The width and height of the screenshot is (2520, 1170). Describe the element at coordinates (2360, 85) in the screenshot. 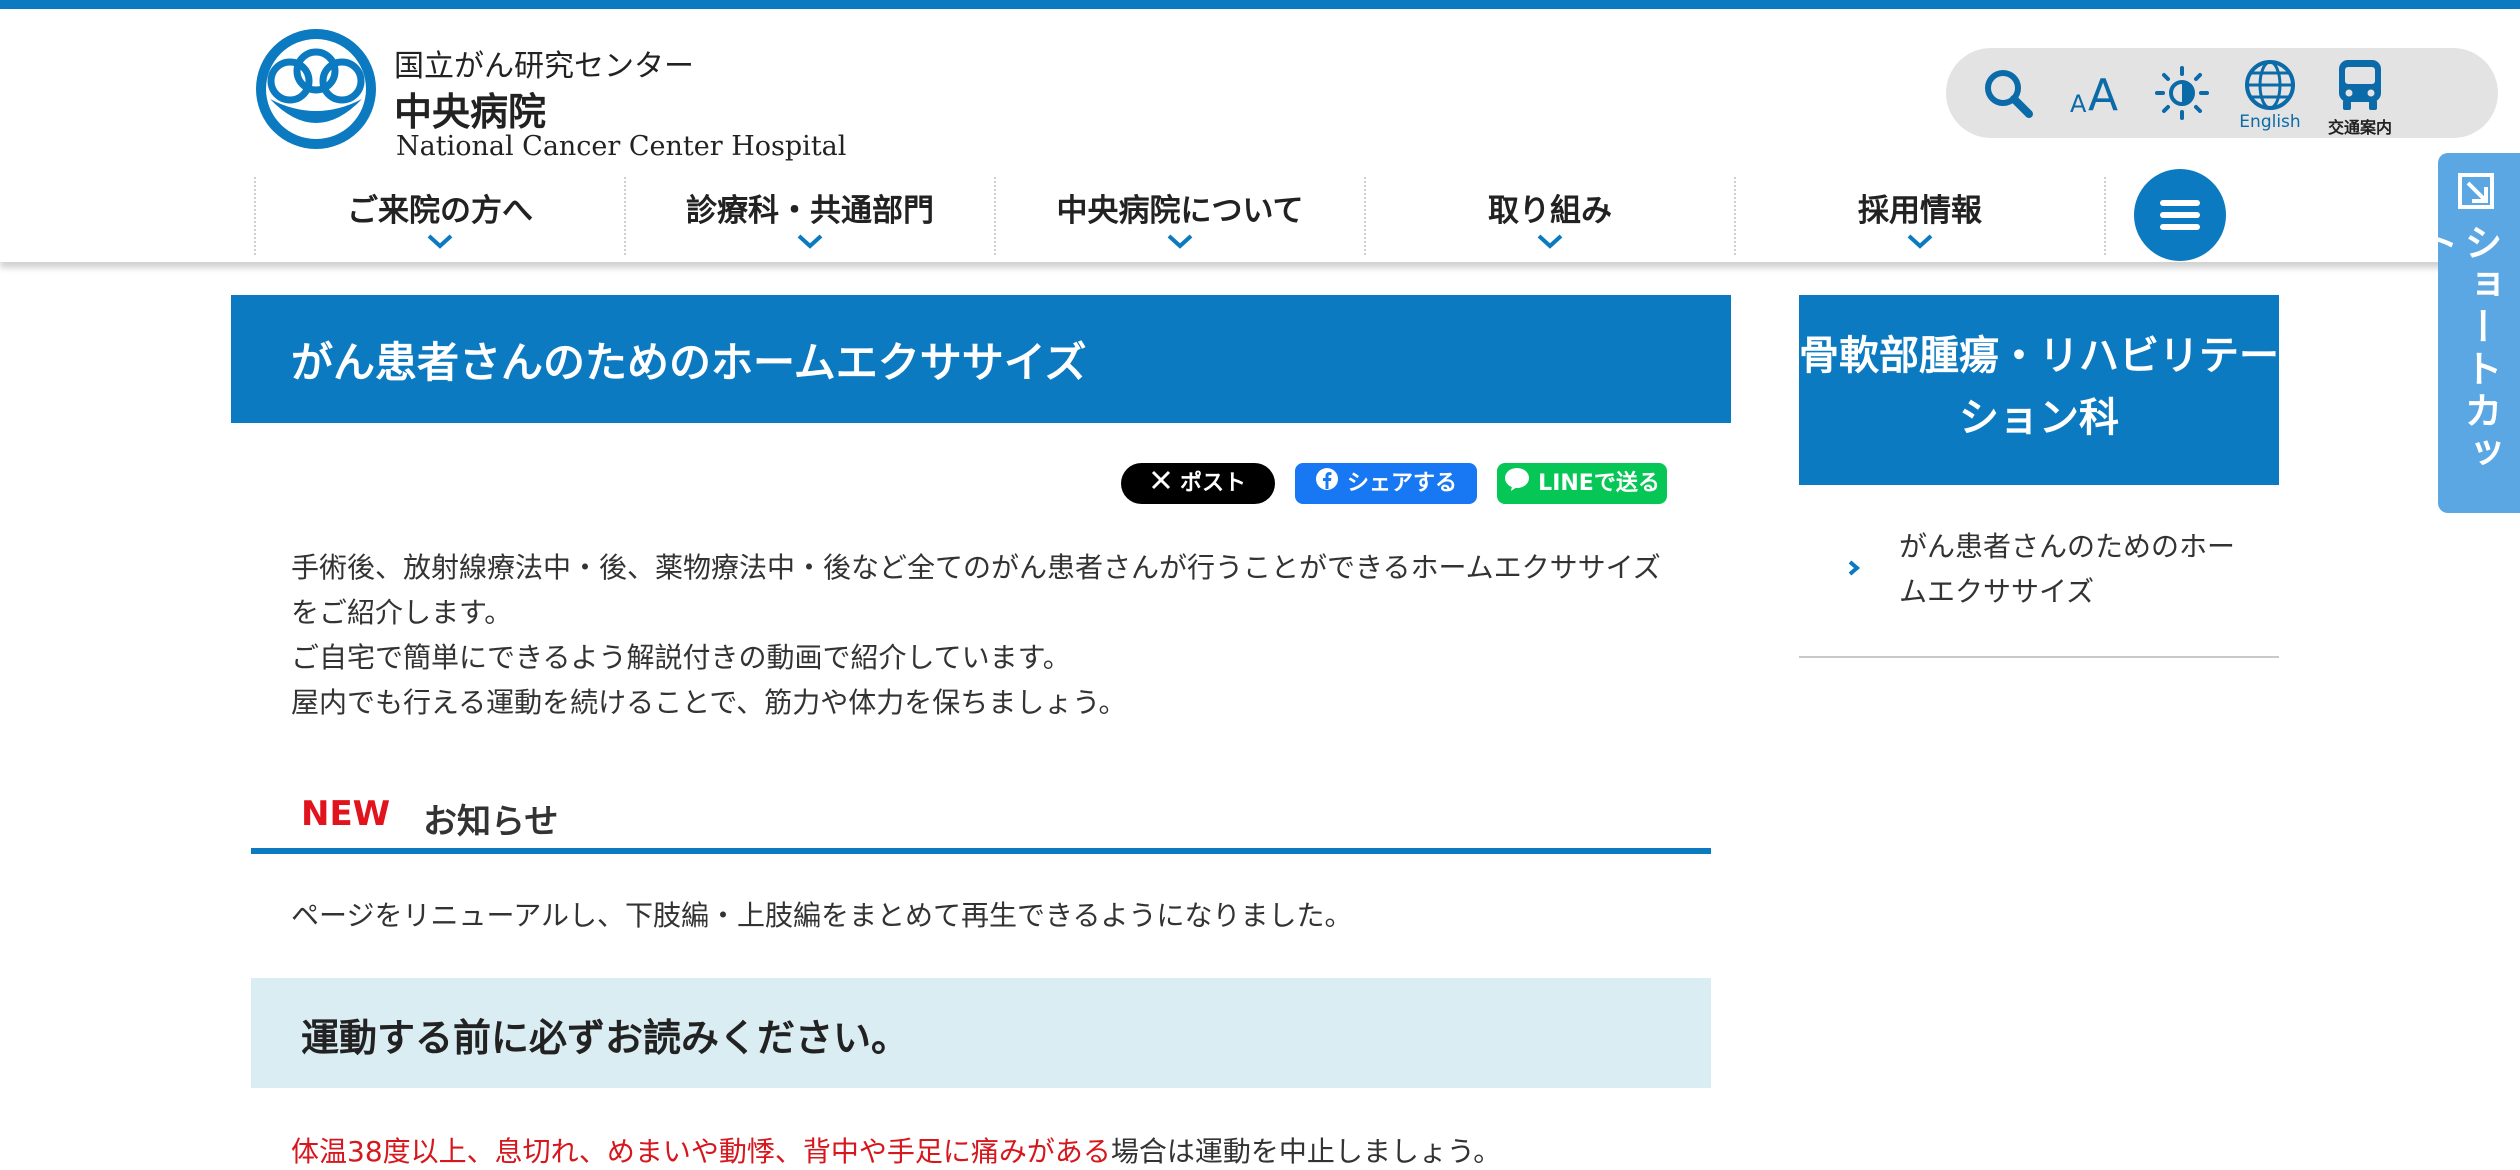

I see `bus-icon` at that location.